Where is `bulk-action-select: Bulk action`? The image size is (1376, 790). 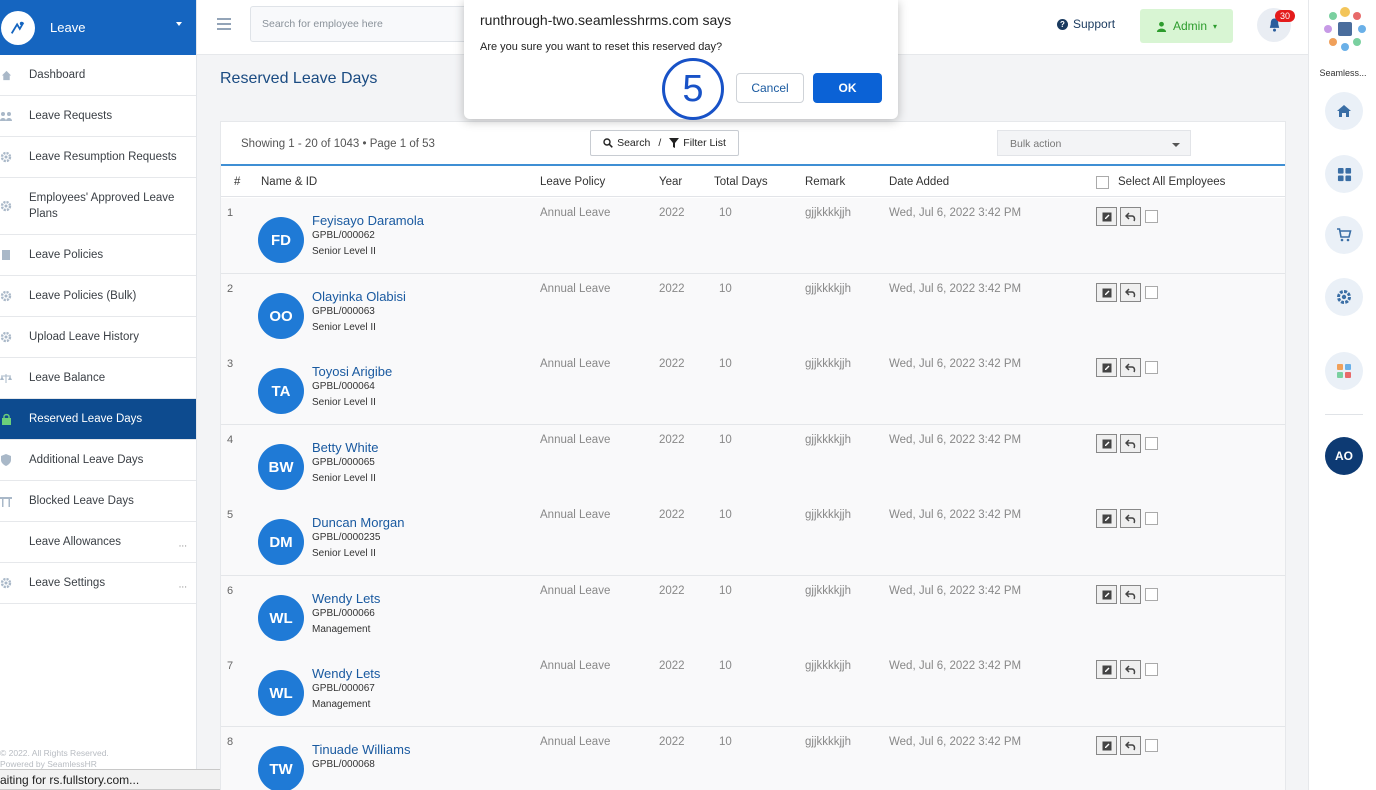
bulk-action-select: Bulk action is located at coordinates (1094, 143).